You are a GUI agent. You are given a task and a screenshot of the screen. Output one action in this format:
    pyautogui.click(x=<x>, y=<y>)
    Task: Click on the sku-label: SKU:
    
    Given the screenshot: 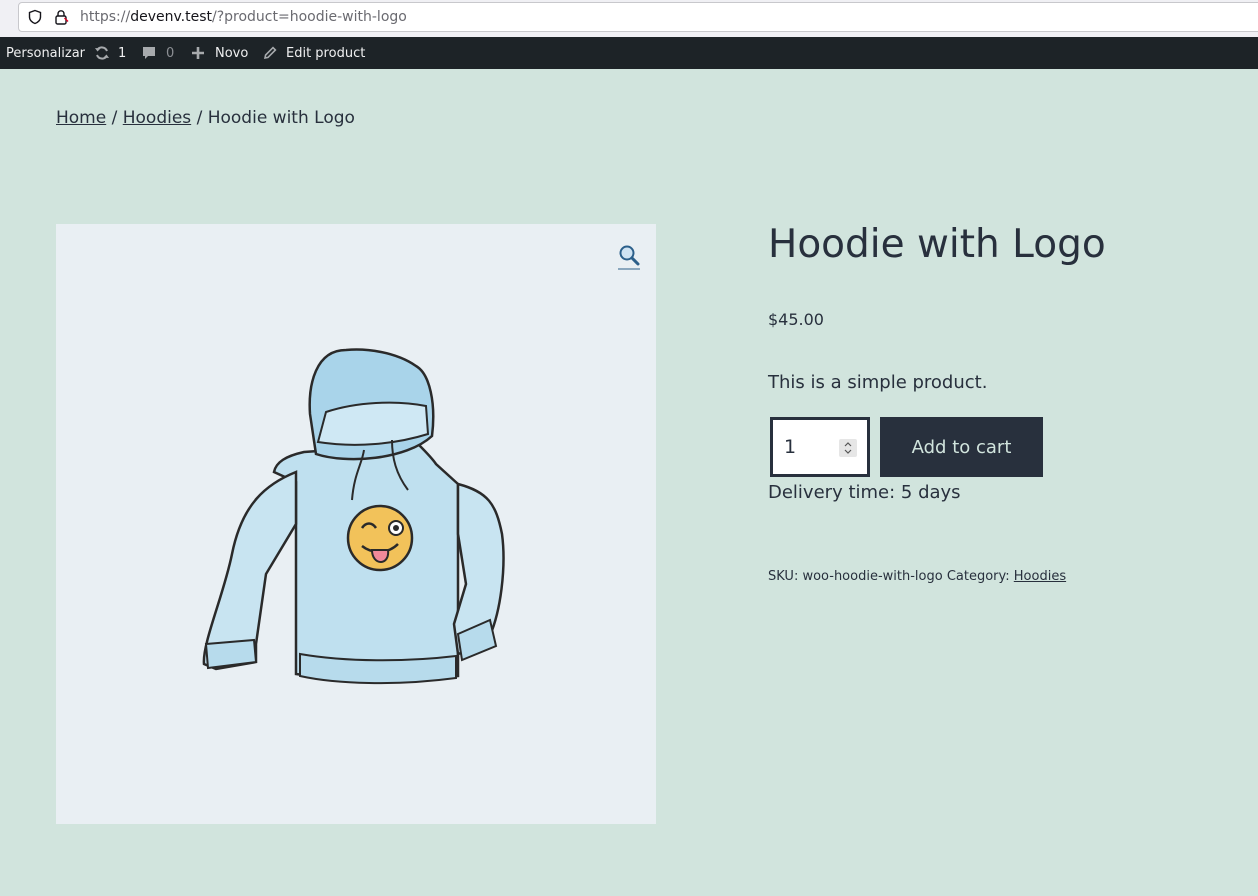 What is the action you would take?
    pyautogui.click(x=785, y=576)
    